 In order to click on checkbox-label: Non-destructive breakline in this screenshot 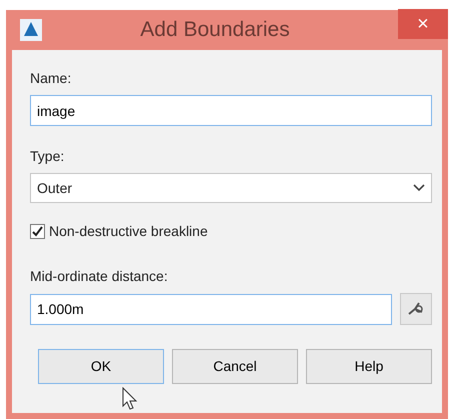, I will do `click(128, 231)`.